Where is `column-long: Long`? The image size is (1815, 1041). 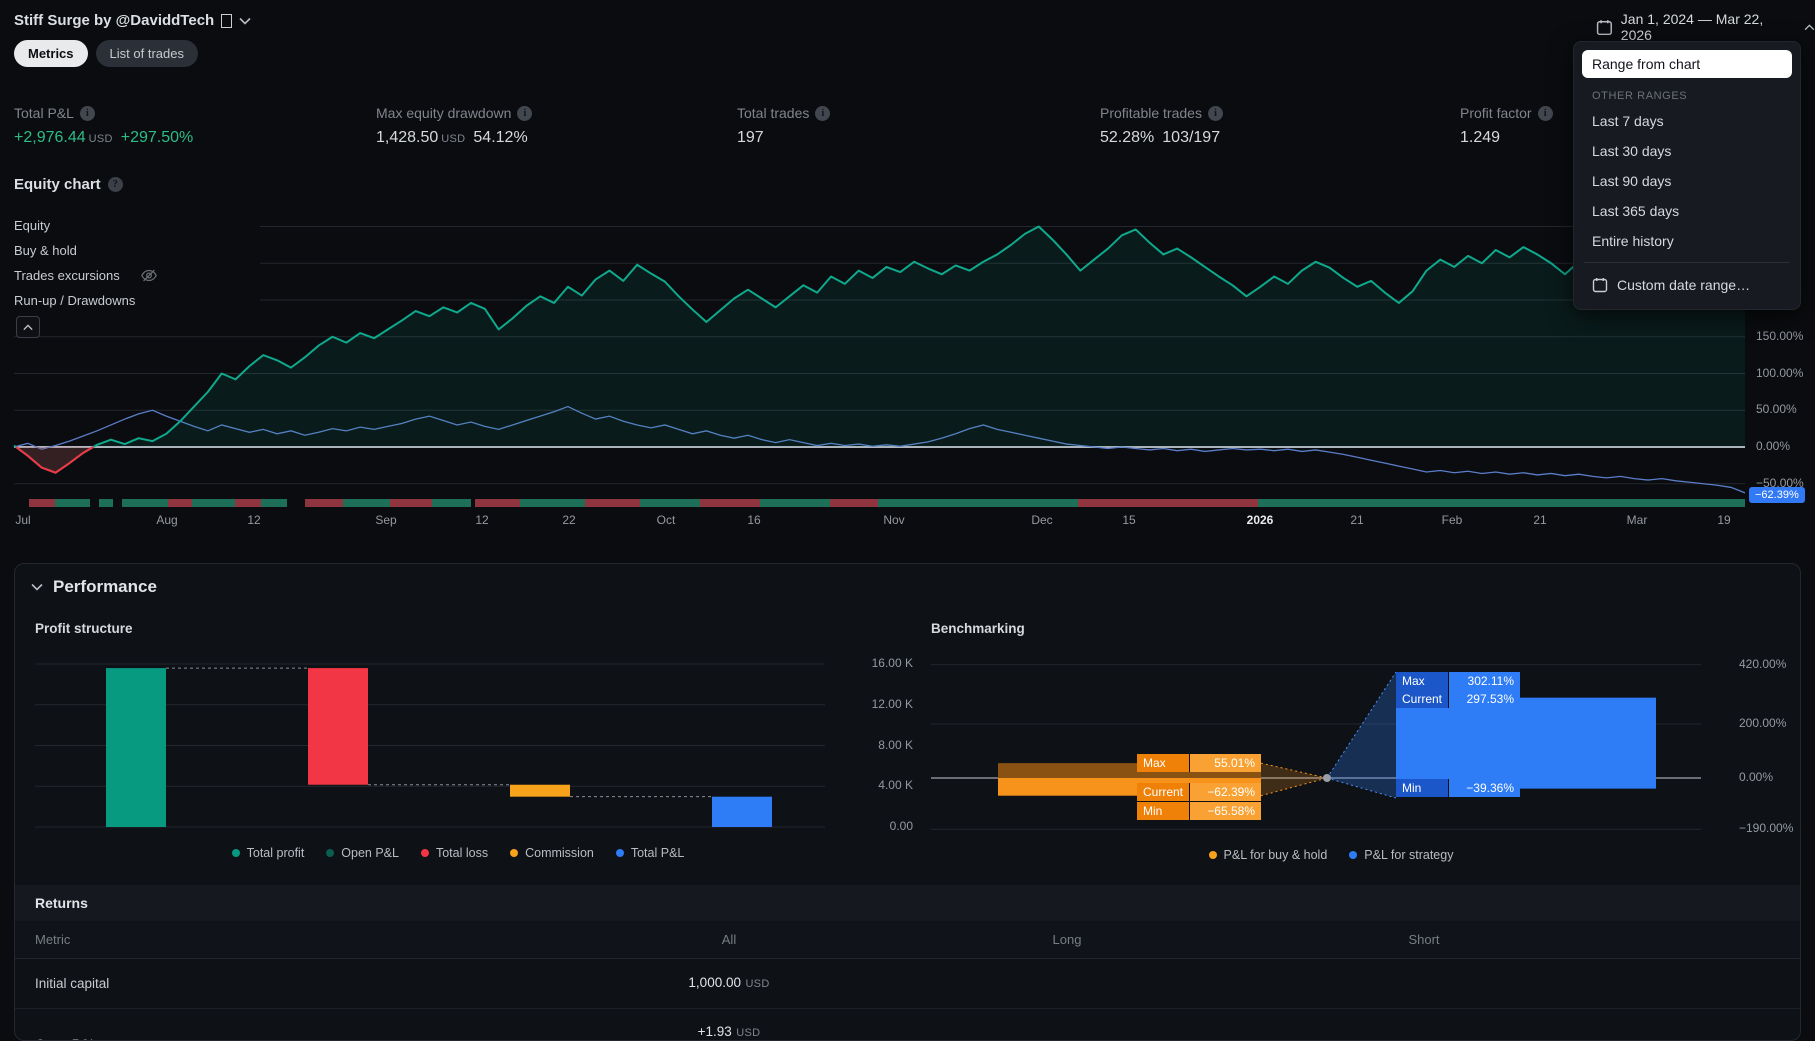 column-long: Long is located at coordinates (1067, 939).